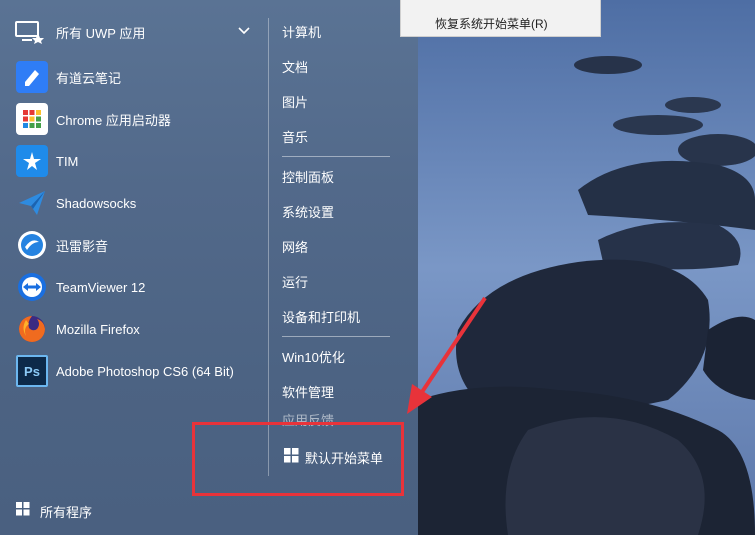 This screenshot has height=535, width=755. What do you see at coordinates (337, 176) in the screenshot?
I see `place-control-panel: 控制面板` at bounding box center [337, 176].